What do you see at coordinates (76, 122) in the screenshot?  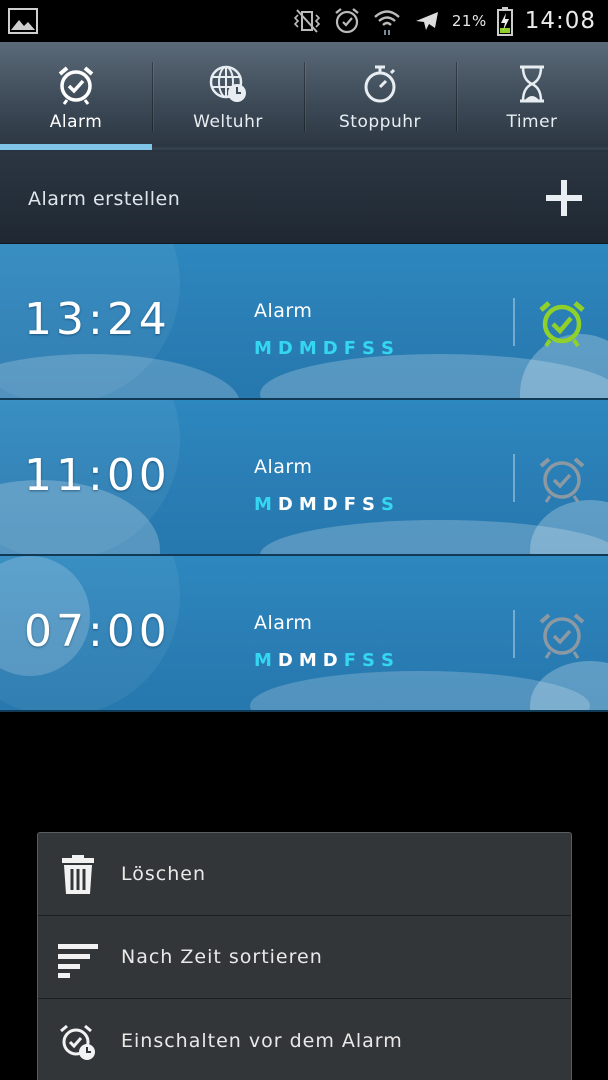 I see `tab-label: Alarm` at bounding box center [76, 122].